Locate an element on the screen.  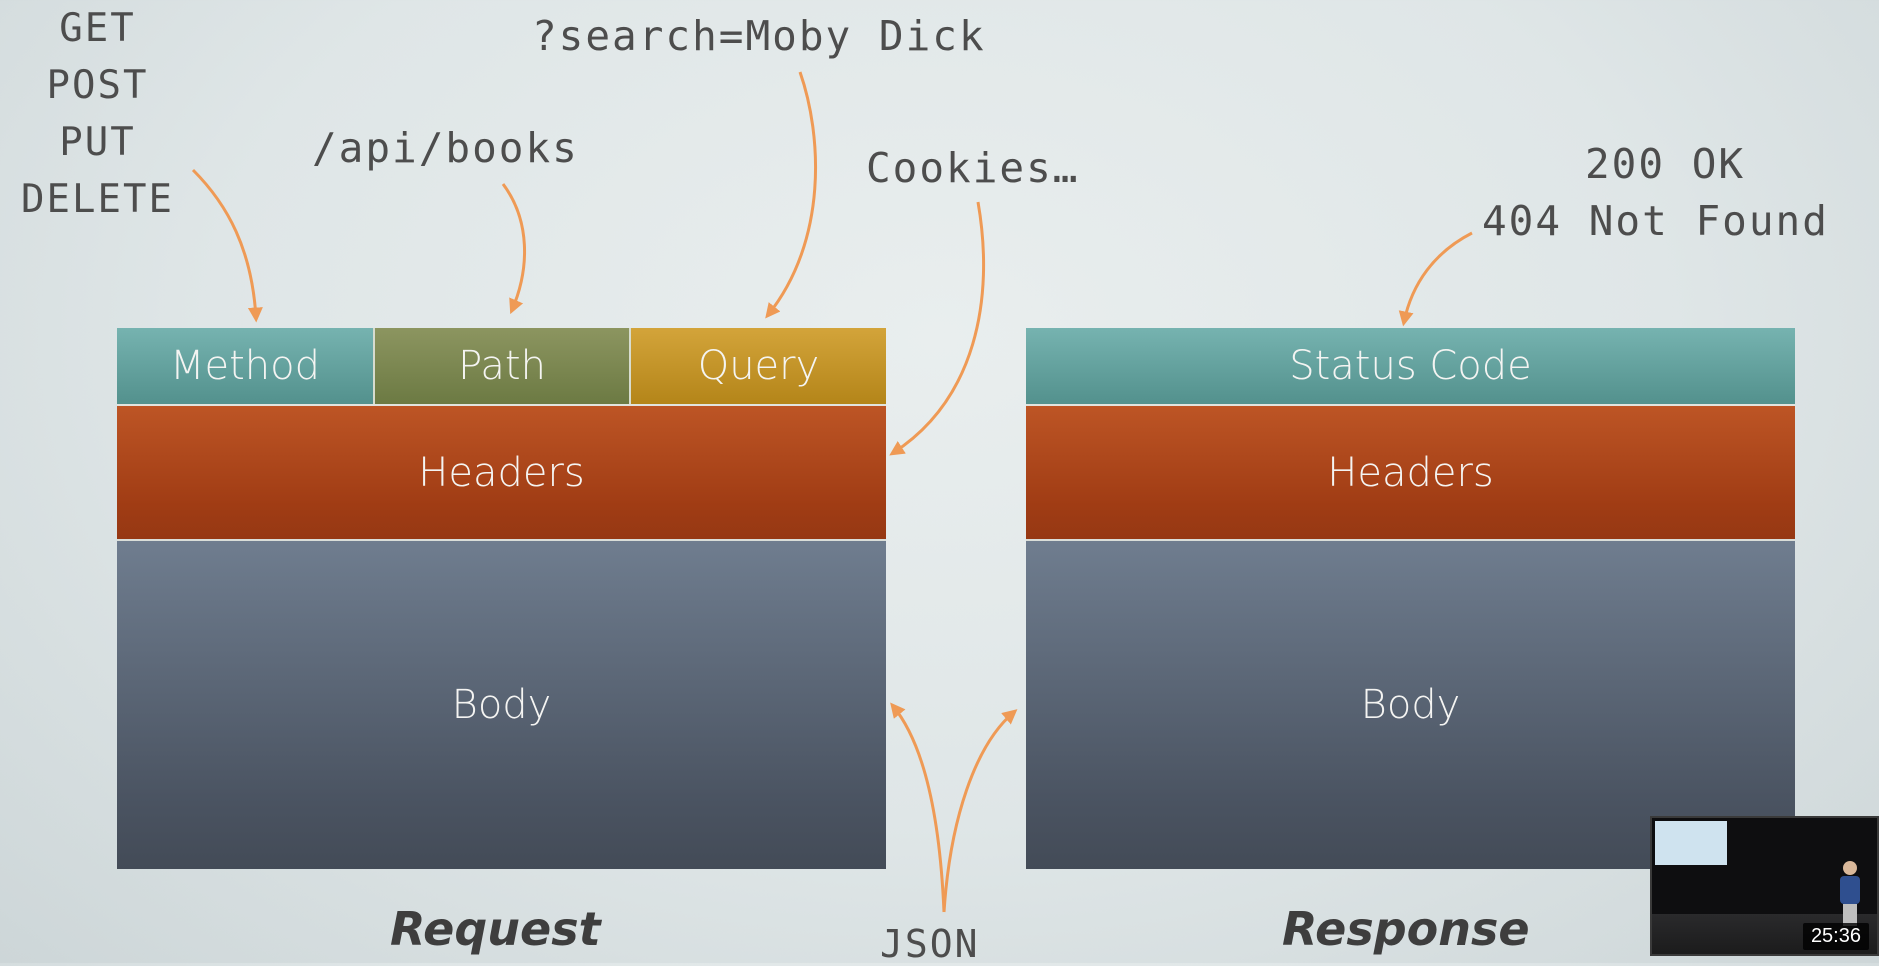
arrow-json-response is located at coordinates (980, 811).